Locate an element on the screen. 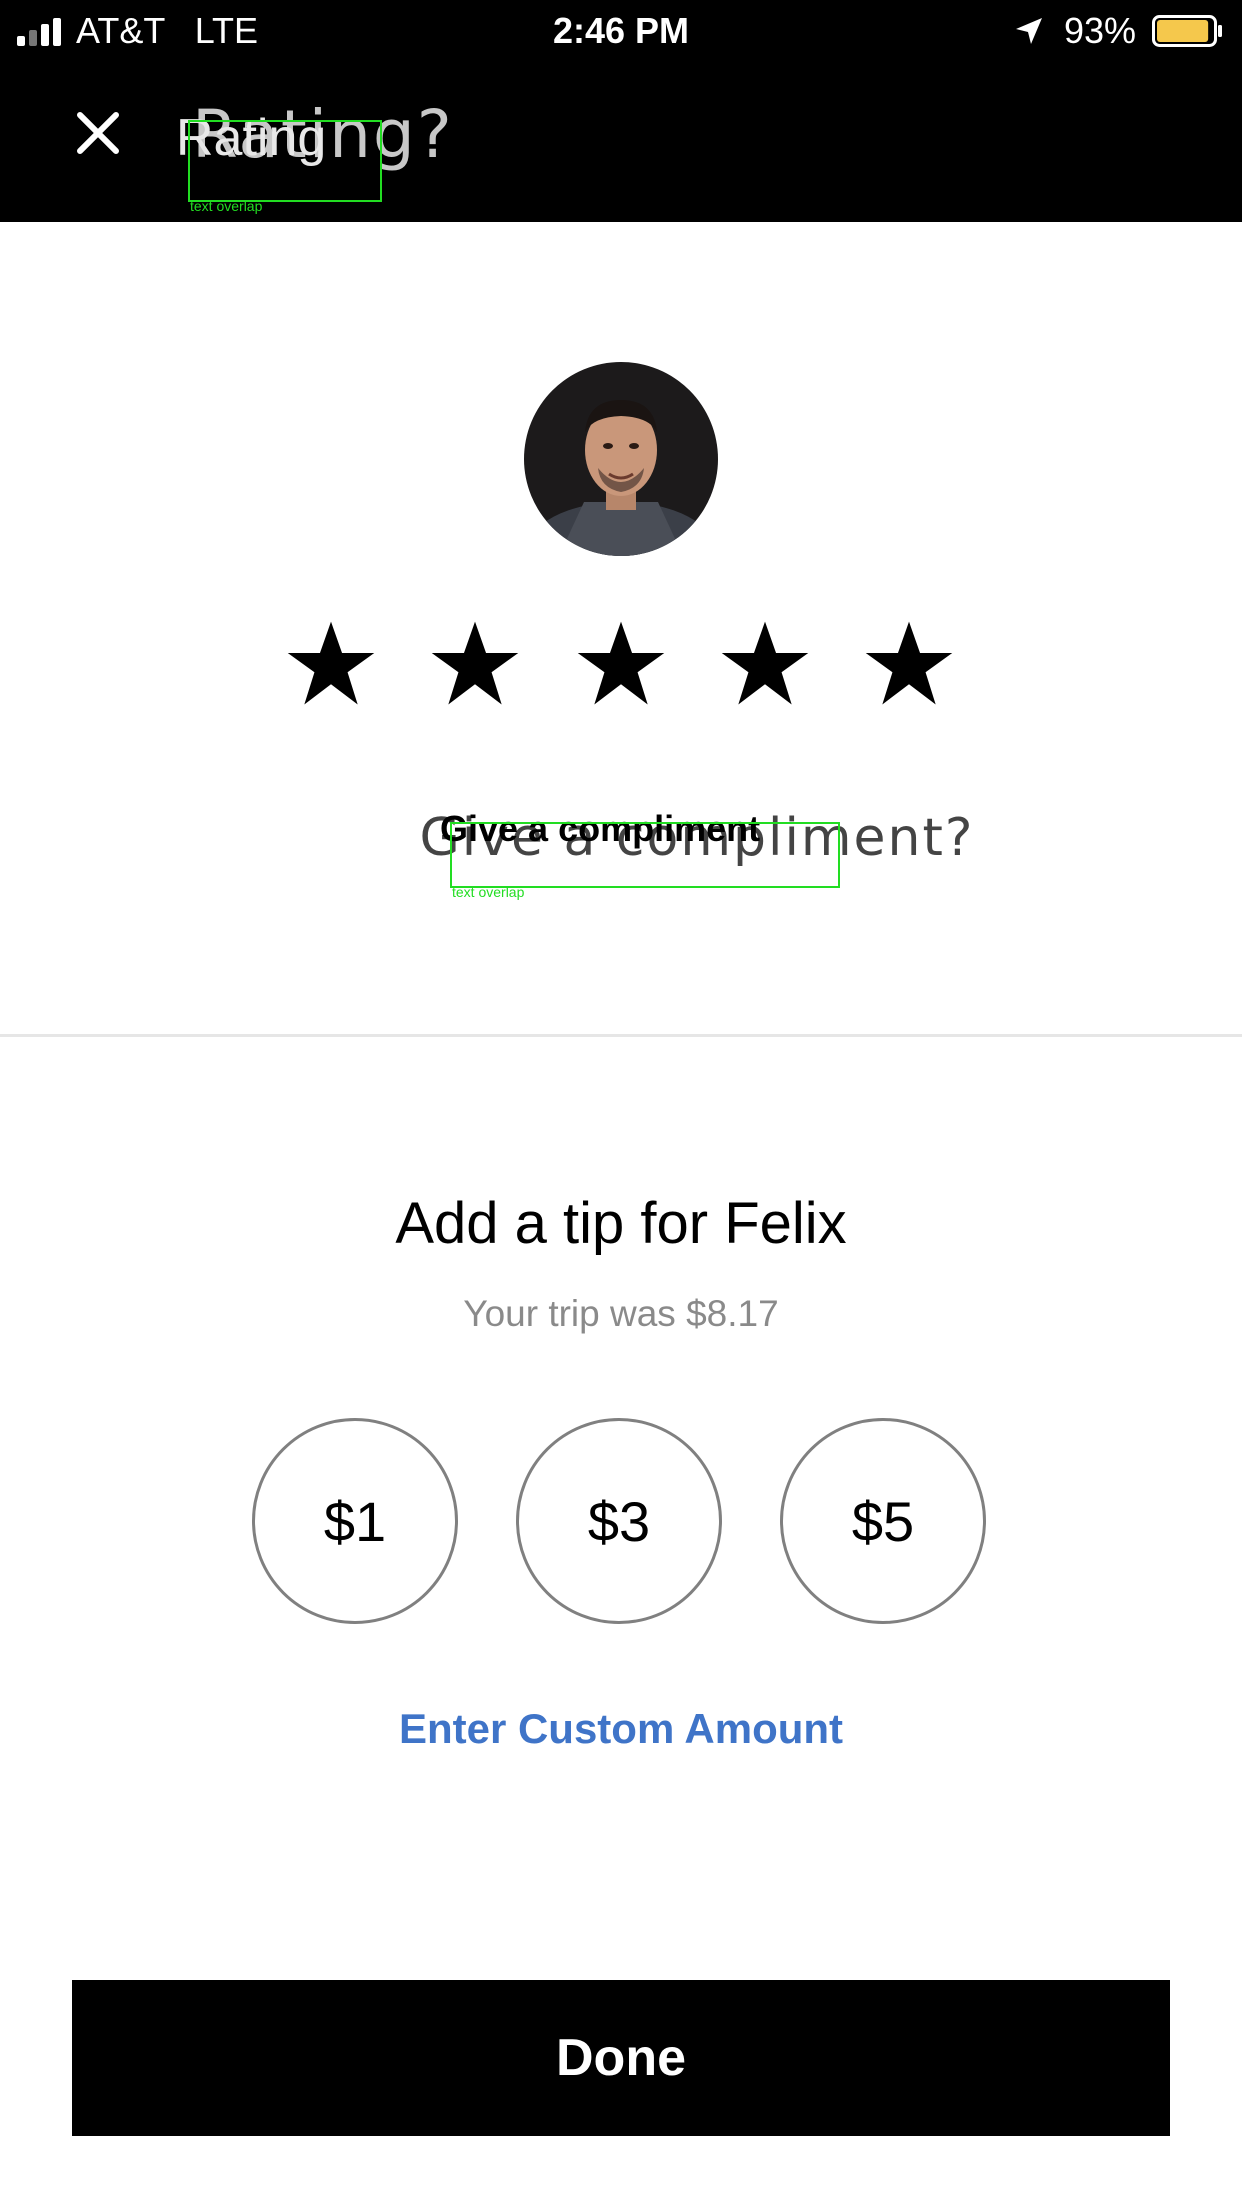 Image resolution: width=1242 pixels, height=2208 pixels. close-icon is located at coordinates (98, 133).